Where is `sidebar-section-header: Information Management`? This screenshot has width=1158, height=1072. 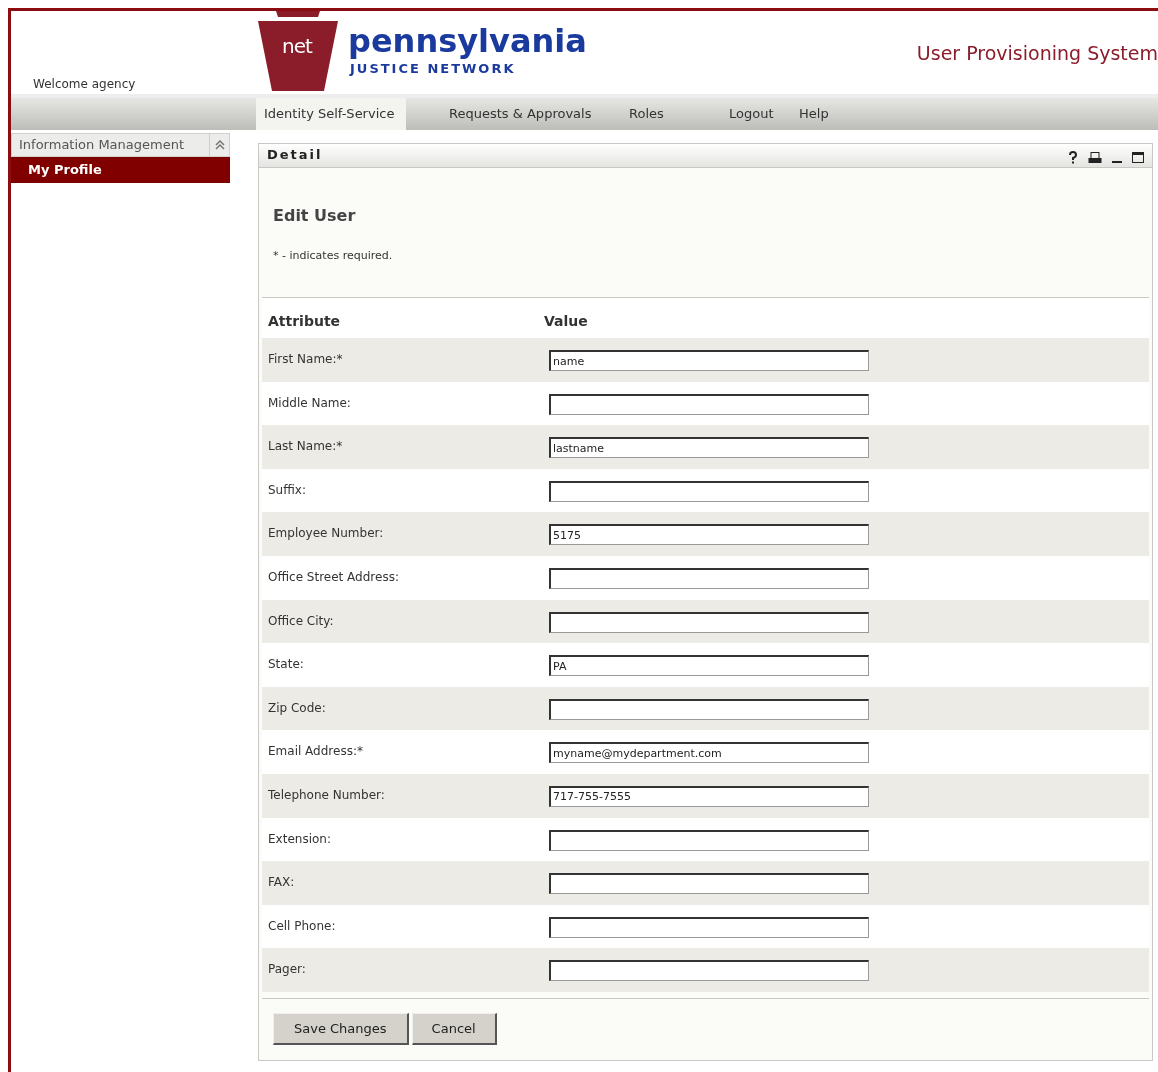 sidebar-section-header: Information Management is located at coordinates (120, 145).